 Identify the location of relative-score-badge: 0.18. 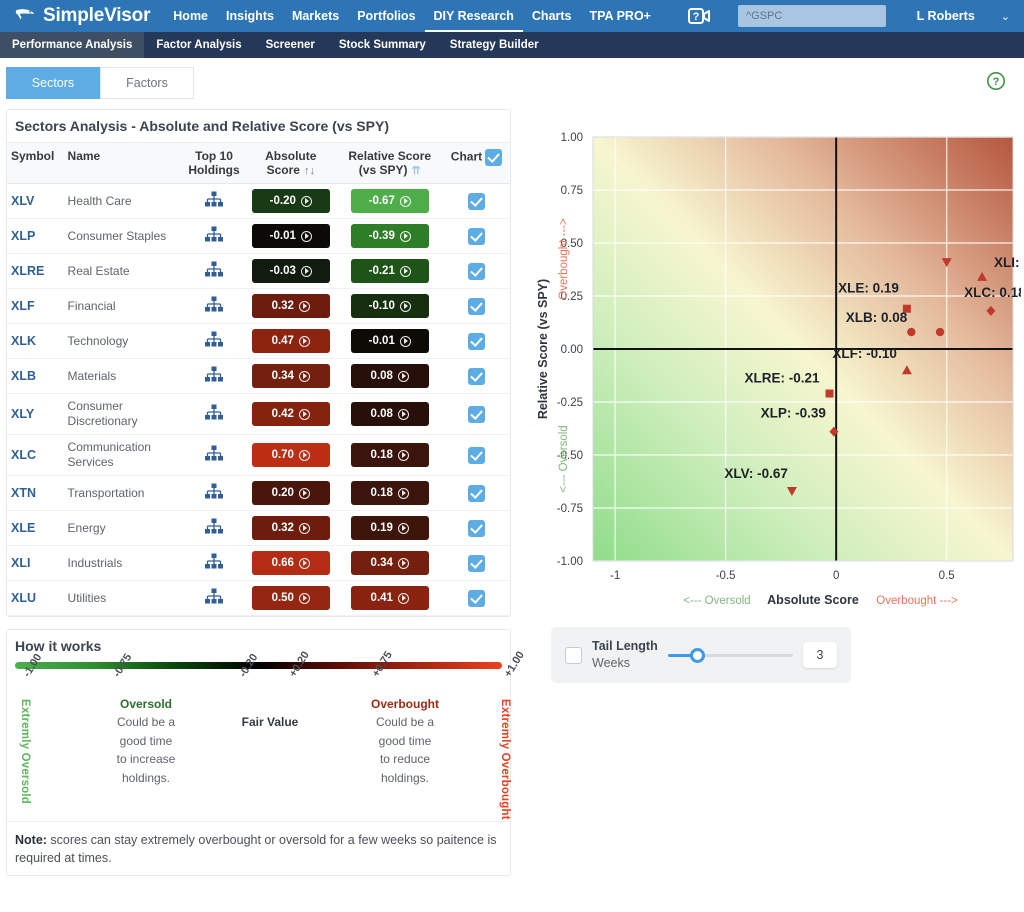
(389, 455).